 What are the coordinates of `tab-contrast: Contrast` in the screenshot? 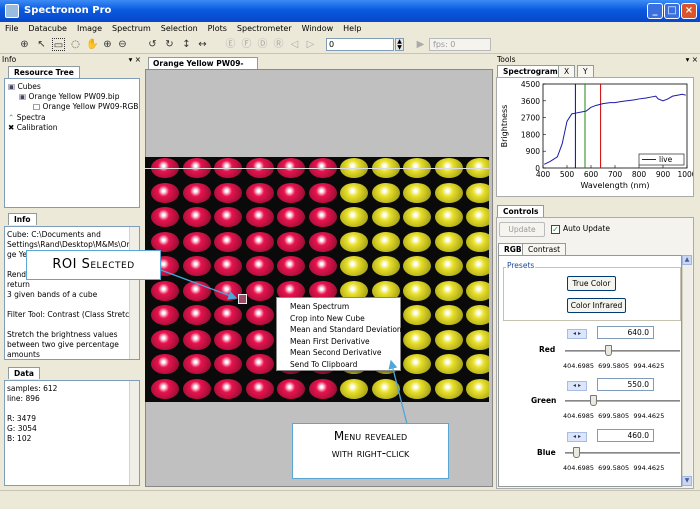 It's located at (544, 249).